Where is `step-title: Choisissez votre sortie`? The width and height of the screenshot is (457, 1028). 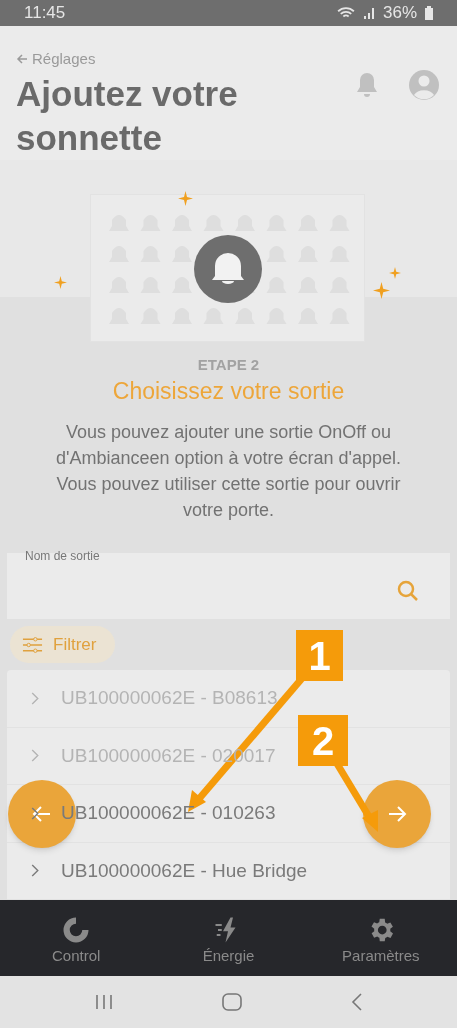
step-title: Choisissez votre sortie is located at coordinates (228, 391).